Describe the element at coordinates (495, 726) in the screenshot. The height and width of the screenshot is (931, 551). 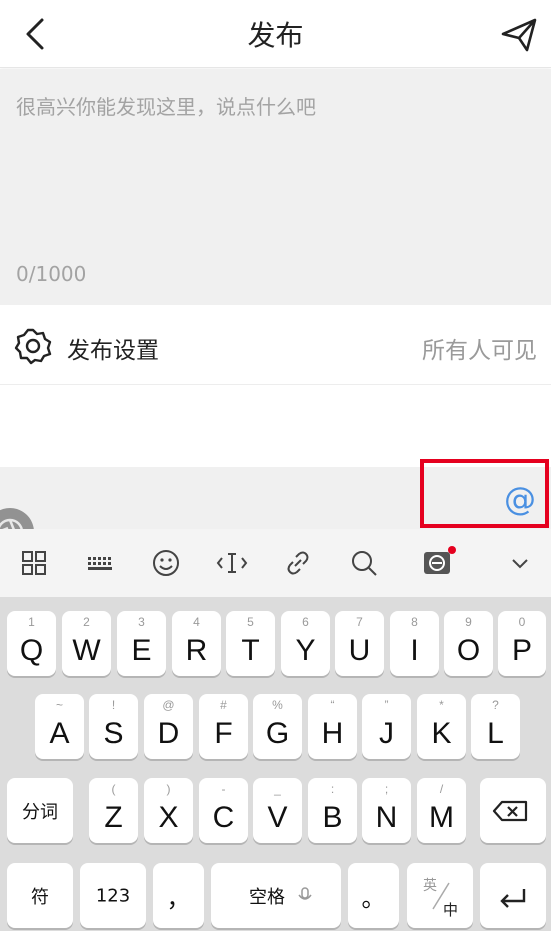
I see `key-l: ? L` at that location.